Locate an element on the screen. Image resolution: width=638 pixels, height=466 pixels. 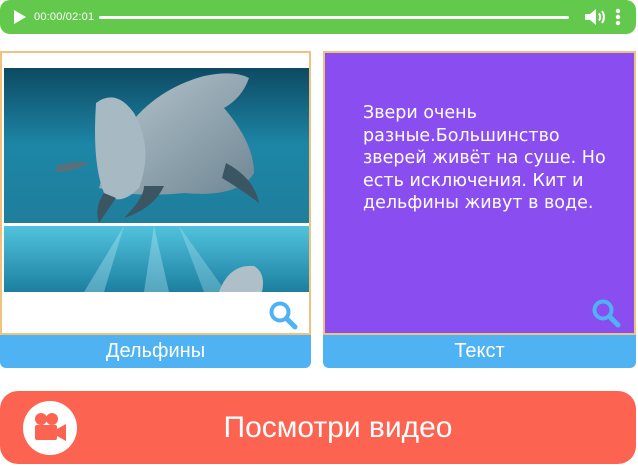
more-vertical-icon is located at coordinates (618, 17).